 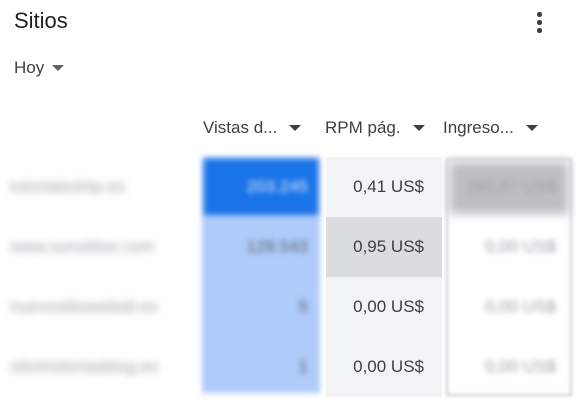 I want to click on rpm-cell: 0,95 US$, so click(x=384, y=247).